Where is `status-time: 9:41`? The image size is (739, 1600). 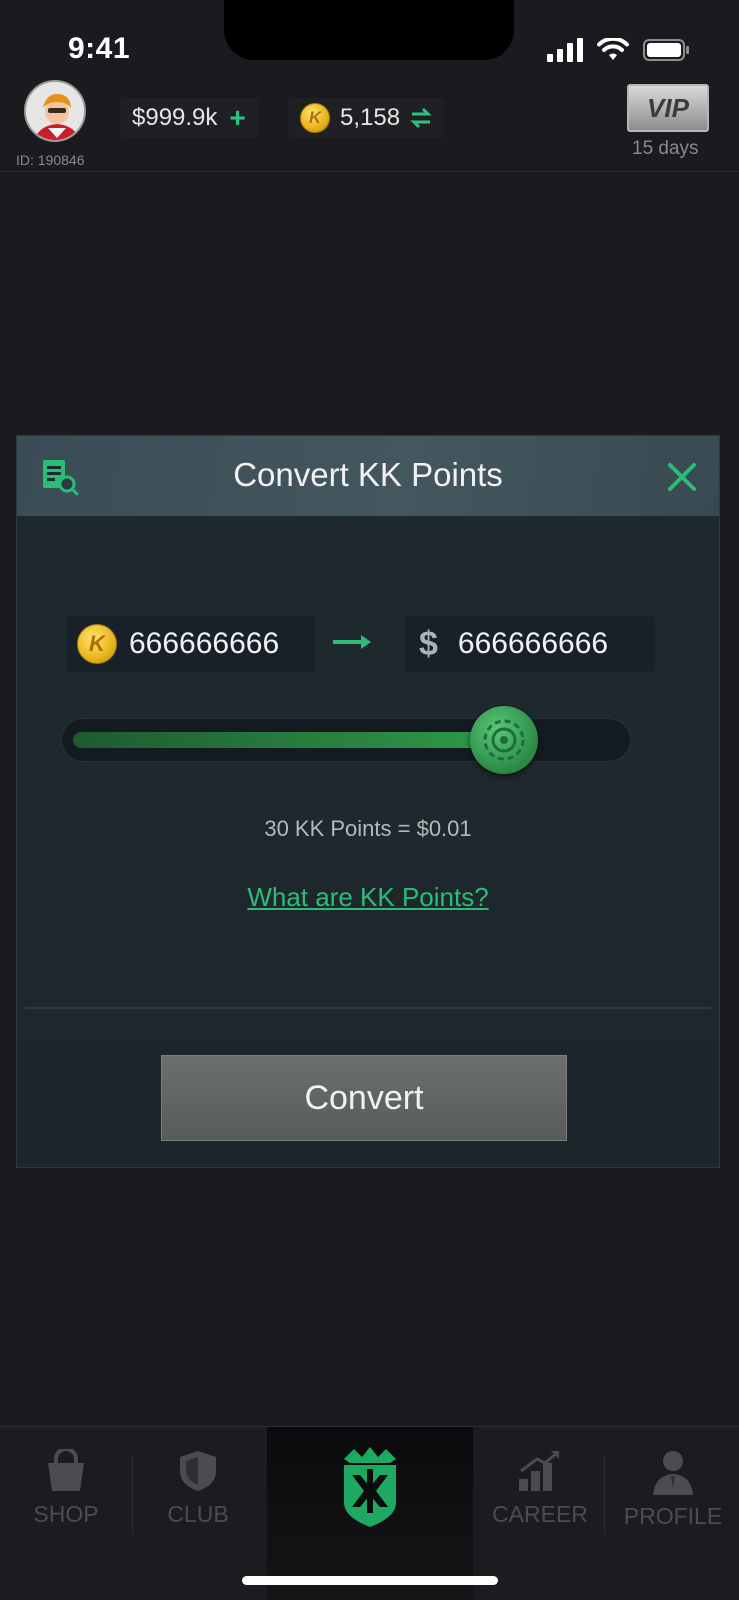 status-time: 9:41 is located at coordinates (99, 48).